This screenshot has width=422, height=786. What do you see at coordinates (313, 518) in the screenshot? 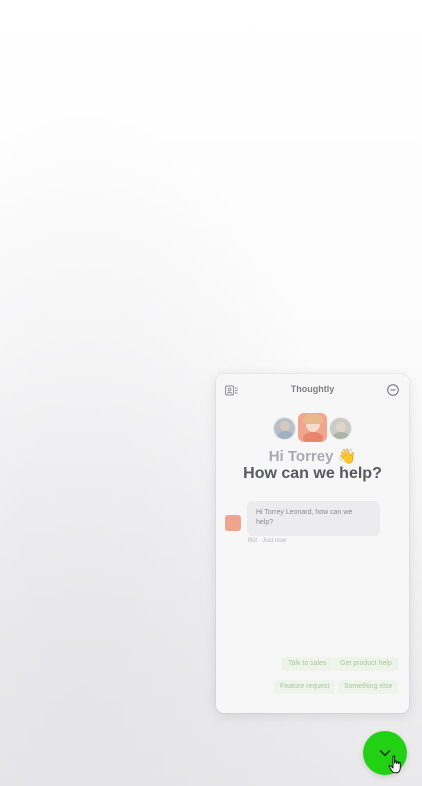
I see `message-bubble: Hi Torrey Leonard, how can we help?` at bounding box center [313, 518].